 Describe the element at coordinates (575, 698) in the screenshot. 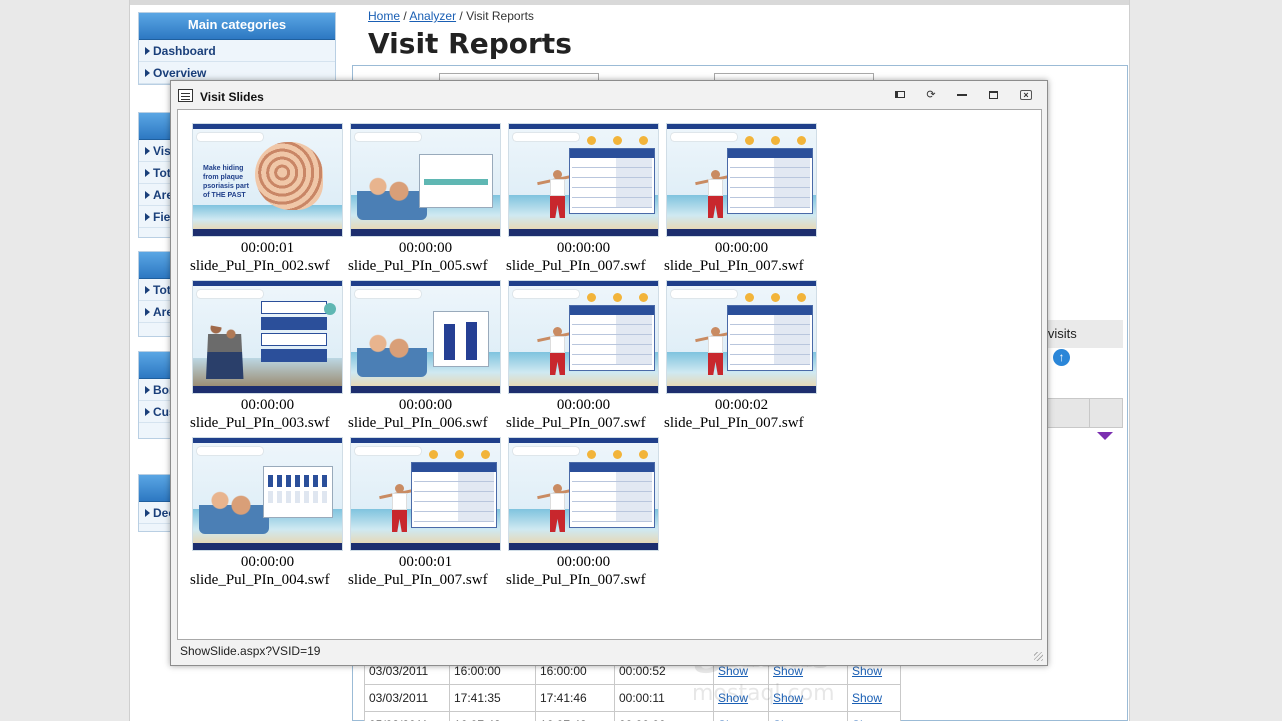

I see `table-cell: 17:41:46` at that location.